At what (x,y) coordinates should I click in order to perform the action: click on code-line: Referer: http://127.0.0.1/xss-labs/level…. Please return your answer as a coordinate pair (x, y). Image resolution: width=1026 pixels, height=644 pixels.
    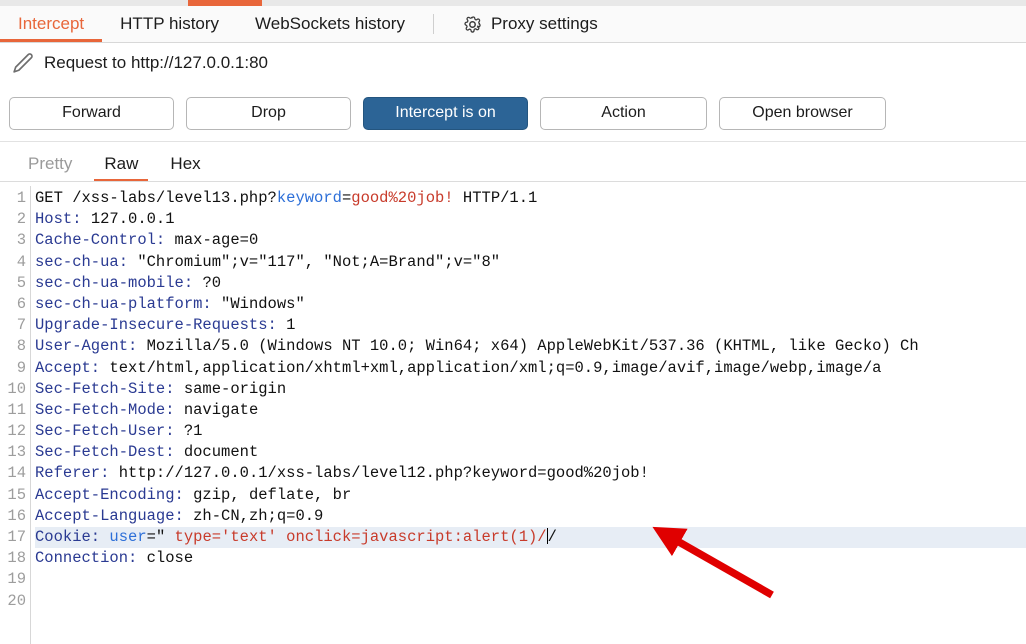
    Looking at the image, I should click on (342, 473).